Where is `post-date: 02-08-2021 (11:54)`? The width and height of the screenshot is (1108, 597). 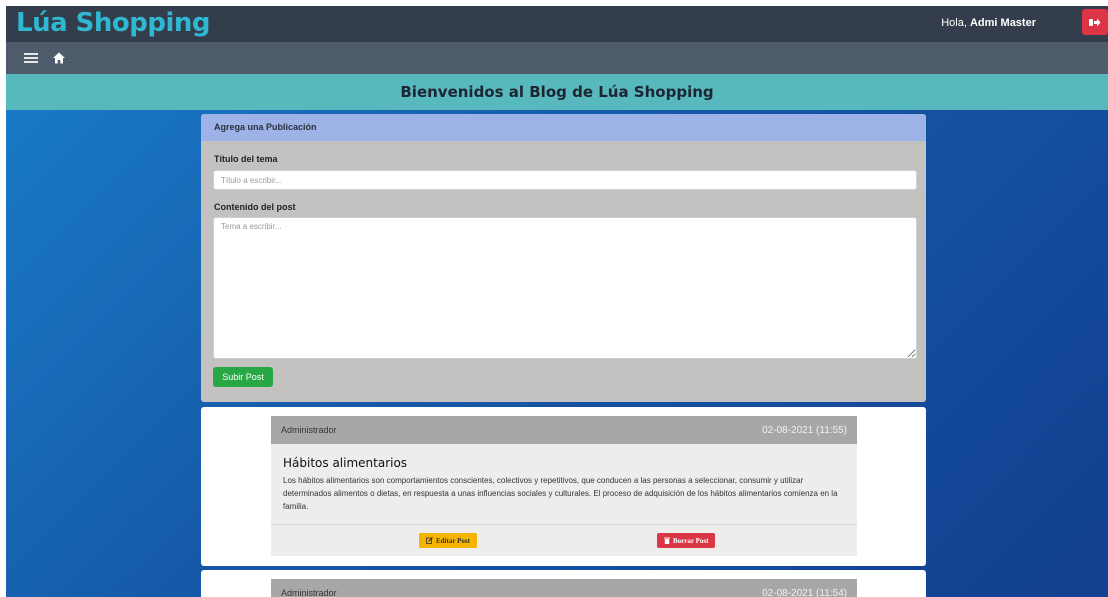 post-date: 02-08-2021 (11:54) is located at coordinates (804, 592).